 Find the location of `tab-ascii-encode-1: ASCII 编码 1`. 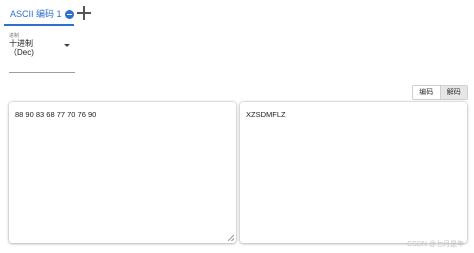

tab-ascii-encode-1: ASCII 编码 1 is located at coordinates (41, 14).